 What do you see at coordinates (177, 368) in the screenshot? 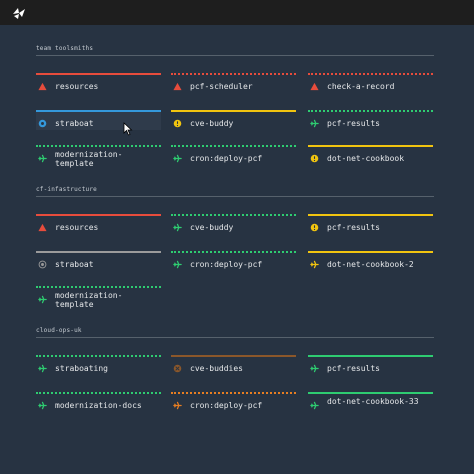
I see `aborted-icon` at bounding box center [177, 368].